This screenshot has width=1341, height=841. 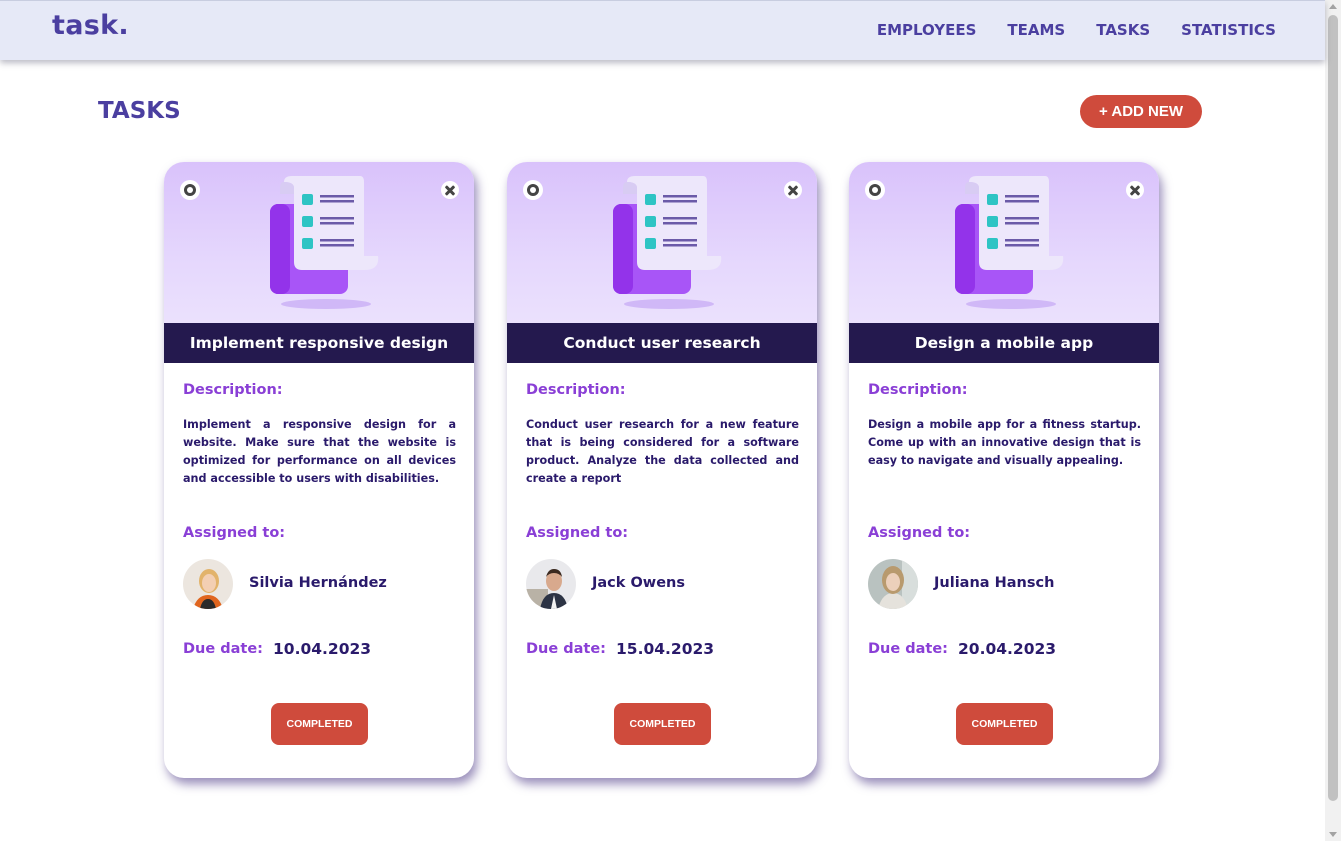 I want to click on scroll-up-arrow-icon, so click(x=1333, y=6).